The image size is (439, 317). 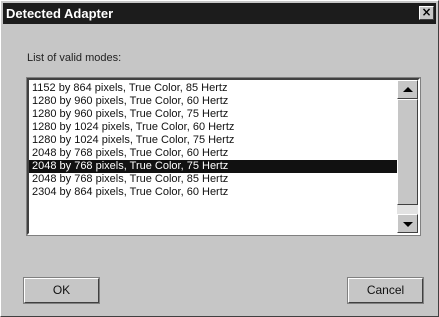 What do you see at coordinates (213, 179) in the screenshot?
I see `list-item: 2048 by 768 pixels, True Color, 85 Hertz` at bounding box center [213, 179].